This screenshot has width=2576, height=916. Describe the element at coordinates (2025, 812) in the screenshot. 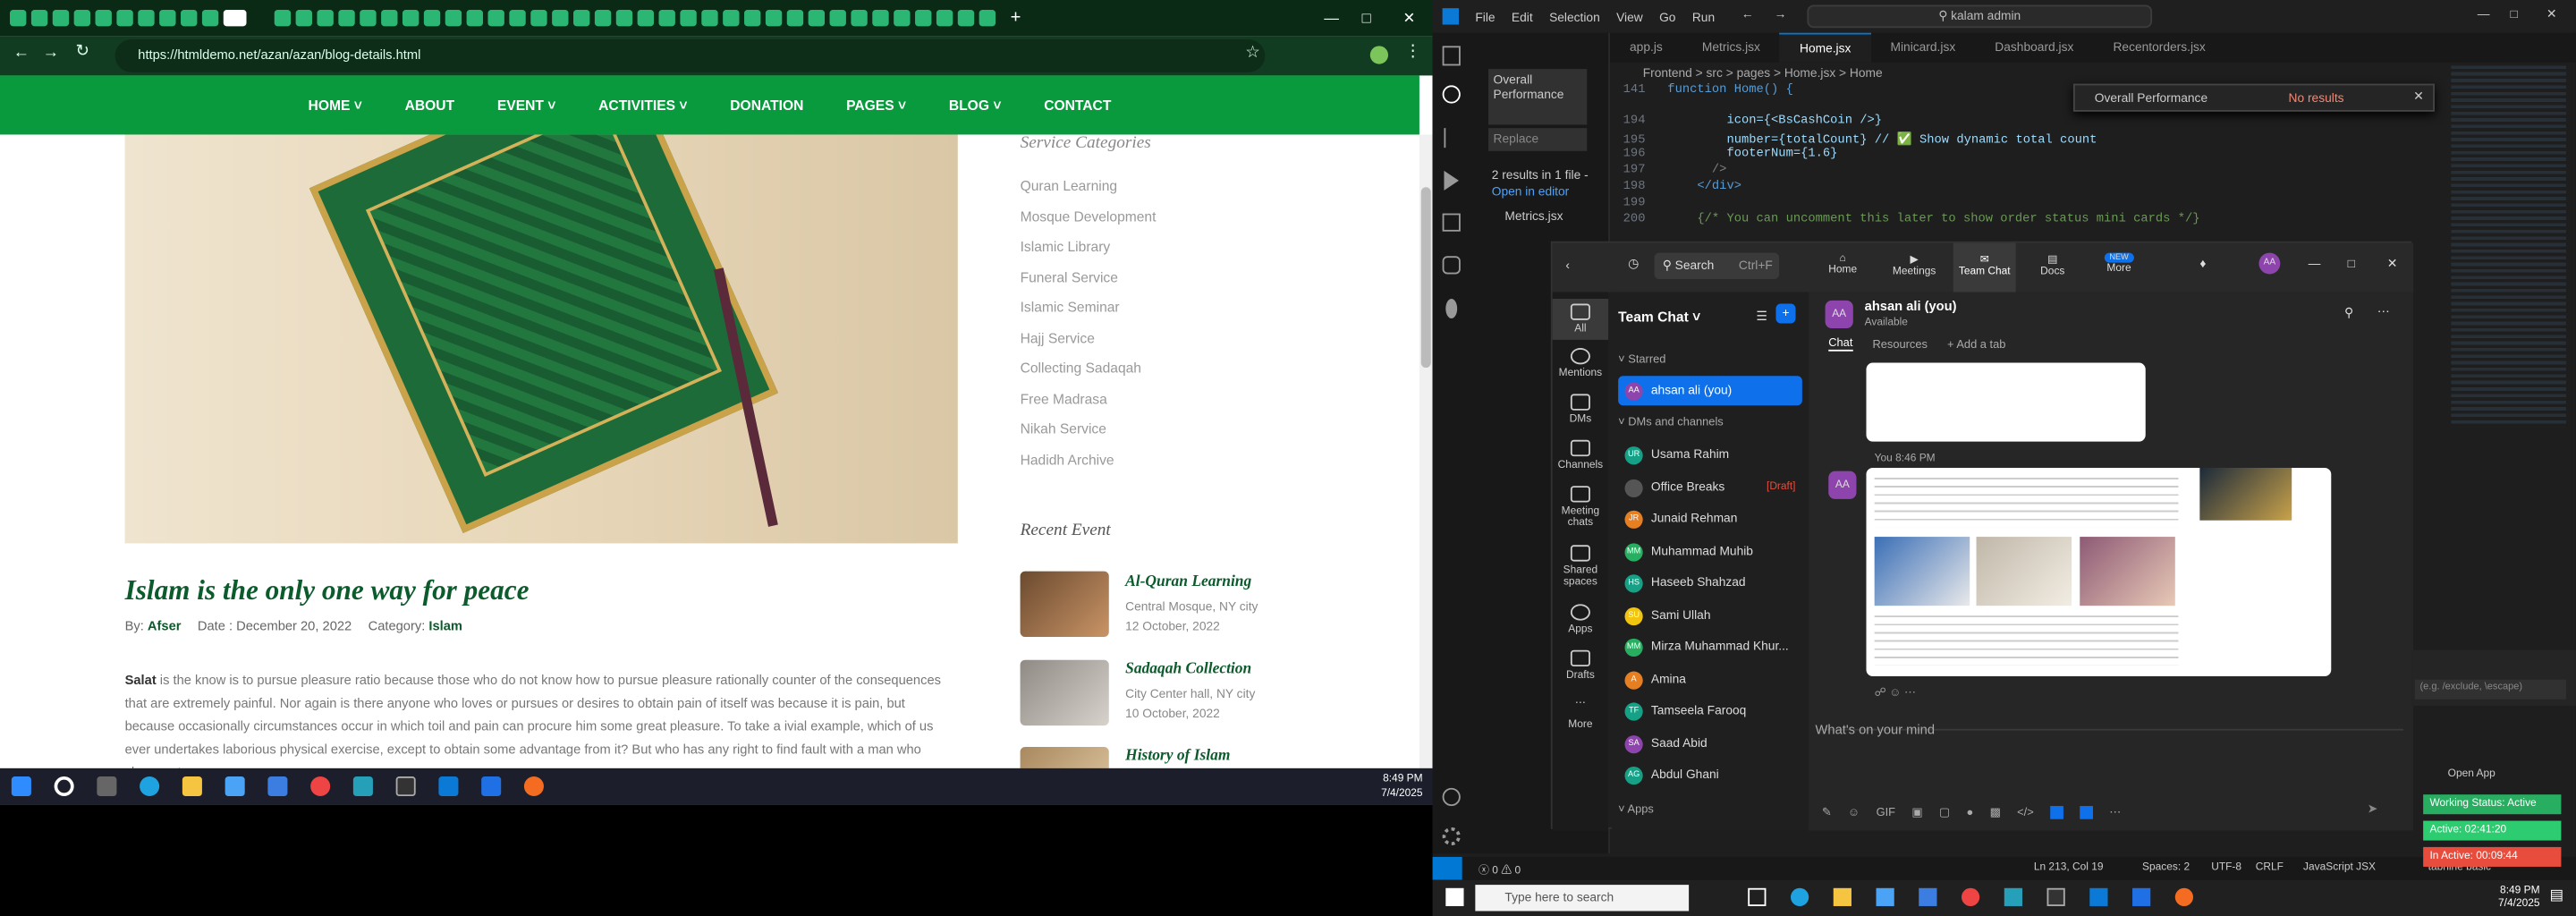

I see `code-icon: </>` at that location.